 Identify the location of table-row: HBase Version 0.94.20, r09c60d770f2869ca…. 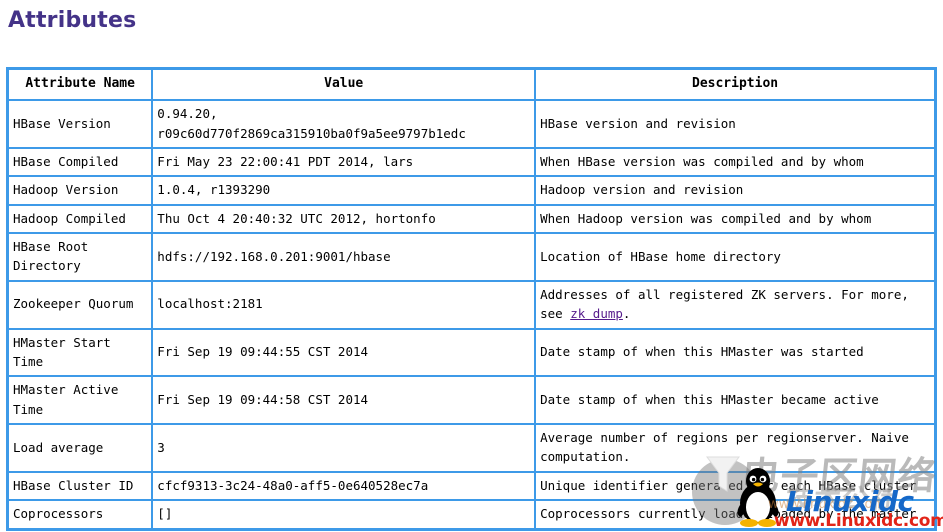
(471, 124).